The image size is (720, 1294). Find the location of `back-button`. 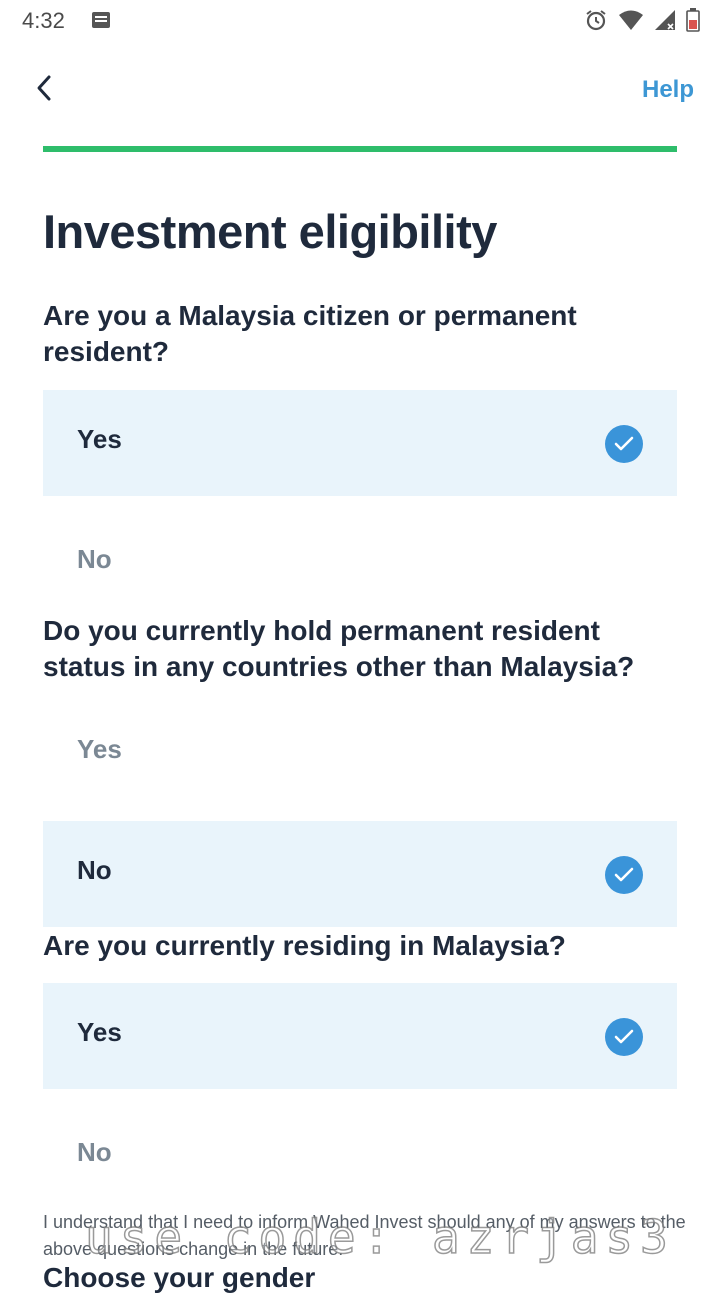

back-button is located at coordinates (46, 88).